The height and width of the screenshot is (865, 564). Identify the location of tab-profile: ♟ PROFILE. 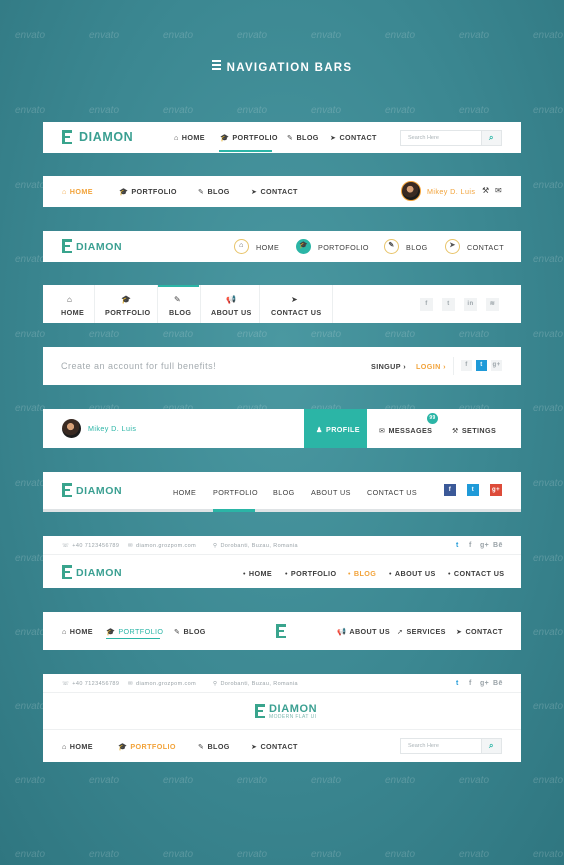
(335, 428).